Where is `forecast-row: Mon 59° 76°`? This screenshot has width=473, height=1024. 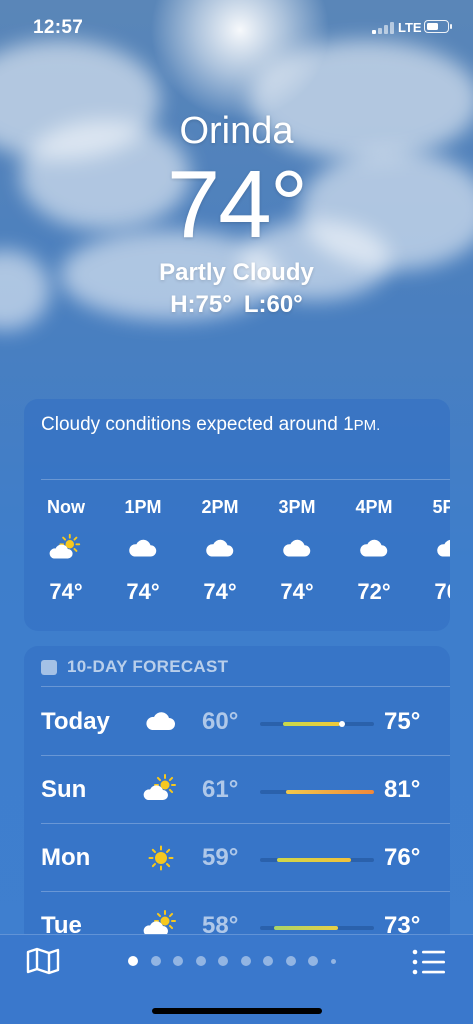
forecast-row: Mon 59° 76° is located at coordinates (237, 858).